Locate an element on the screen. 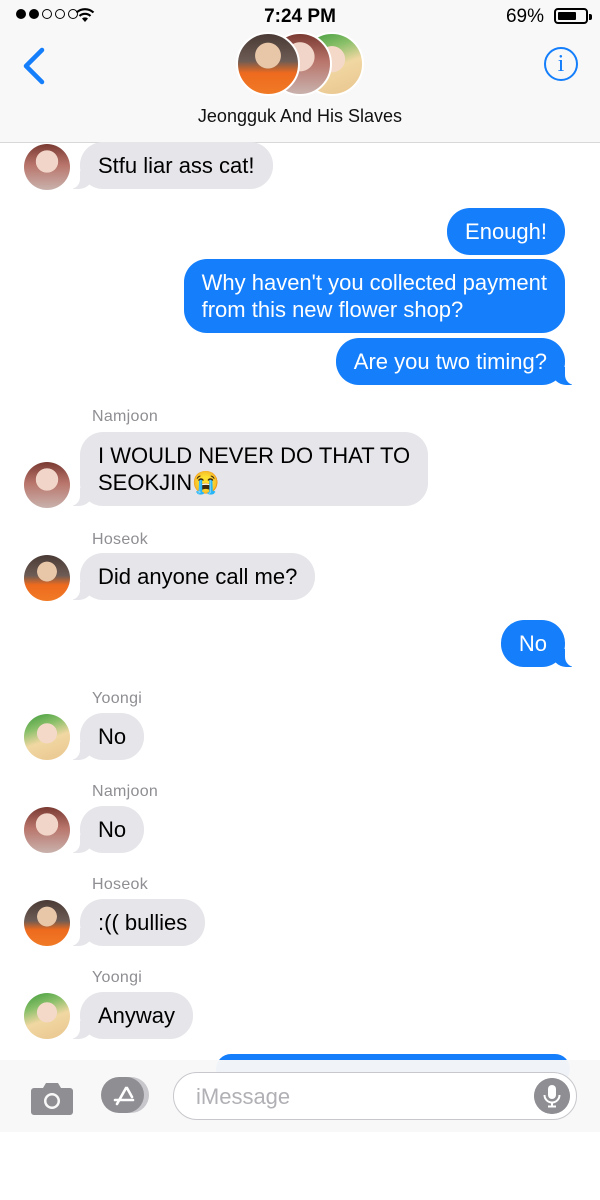 The image size is (600, 1200). incoming-bubble: I WOULD NEVER DO THAT TO SEOKJIN😭 is located at coordinates (249, 469).